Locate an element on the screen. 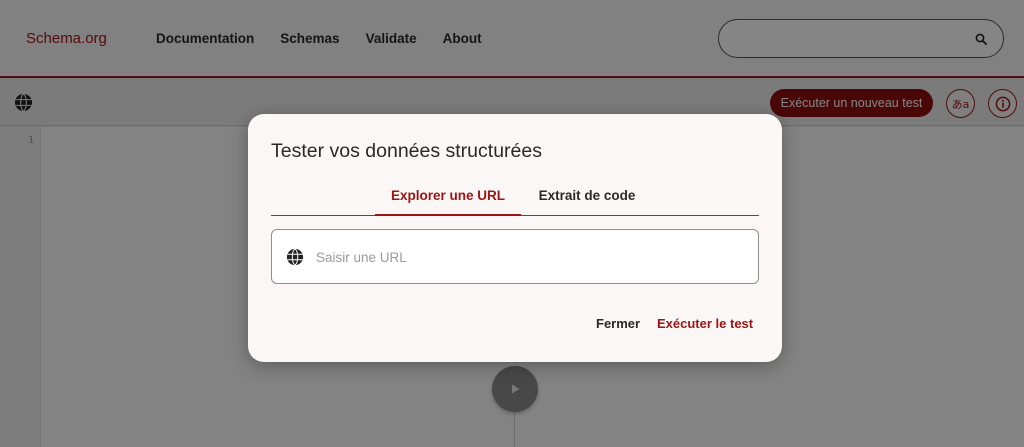 This screenshot has width=1024, height=447. active-tab-indicator is located at coordinates (448, 215).